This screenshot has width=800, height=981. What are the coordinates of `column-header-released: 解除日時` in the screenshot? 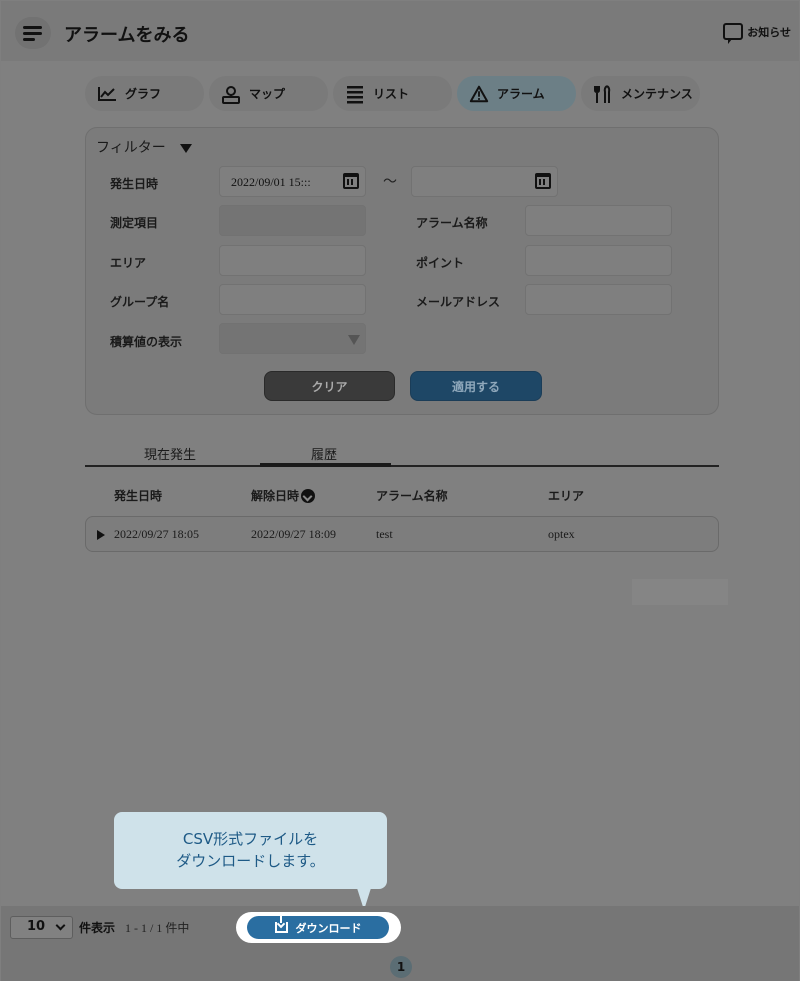 It's located at (283, 495).